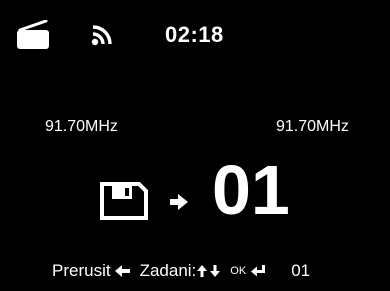 This screenshot has height=291, width=390. Describe the element at coordinates (179, 202) in the screenshot. I see `arrow-right-icon` at that location.